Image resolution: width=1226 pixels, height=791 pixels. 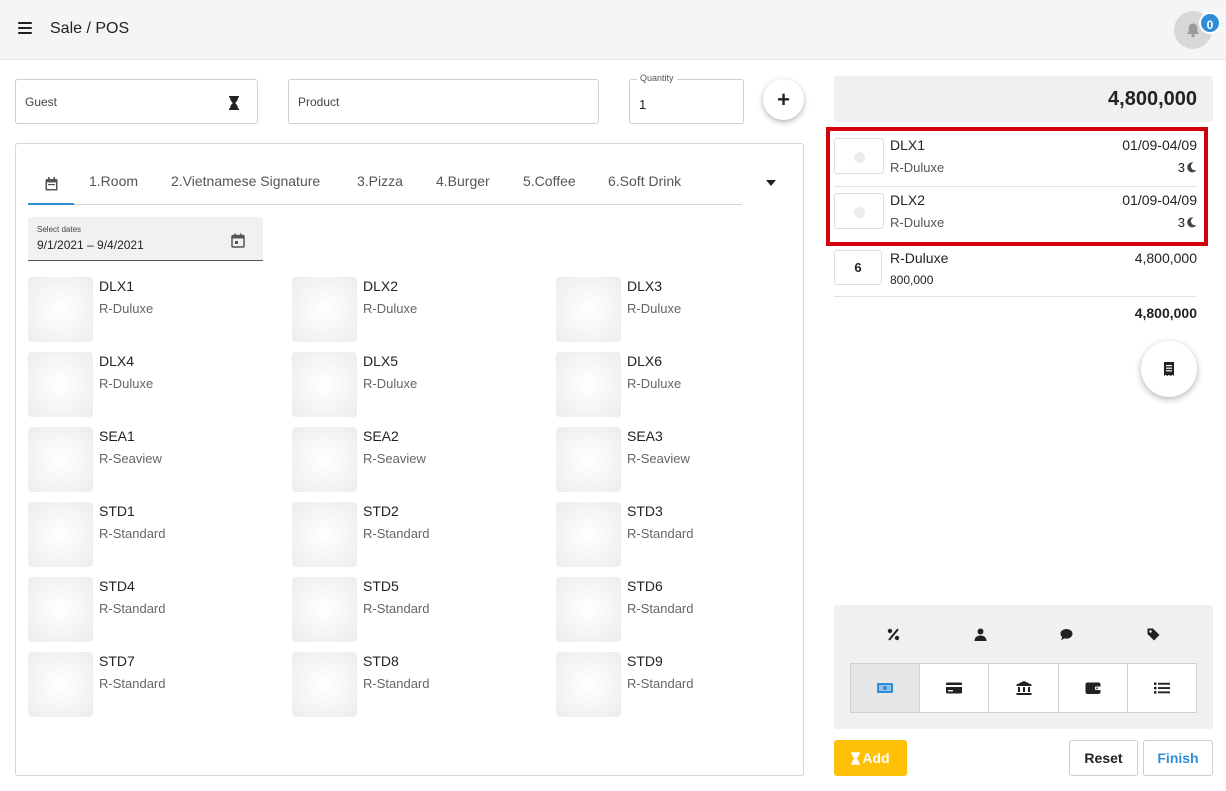 I want to click on receipt-button, so click(x=1169, y=369).